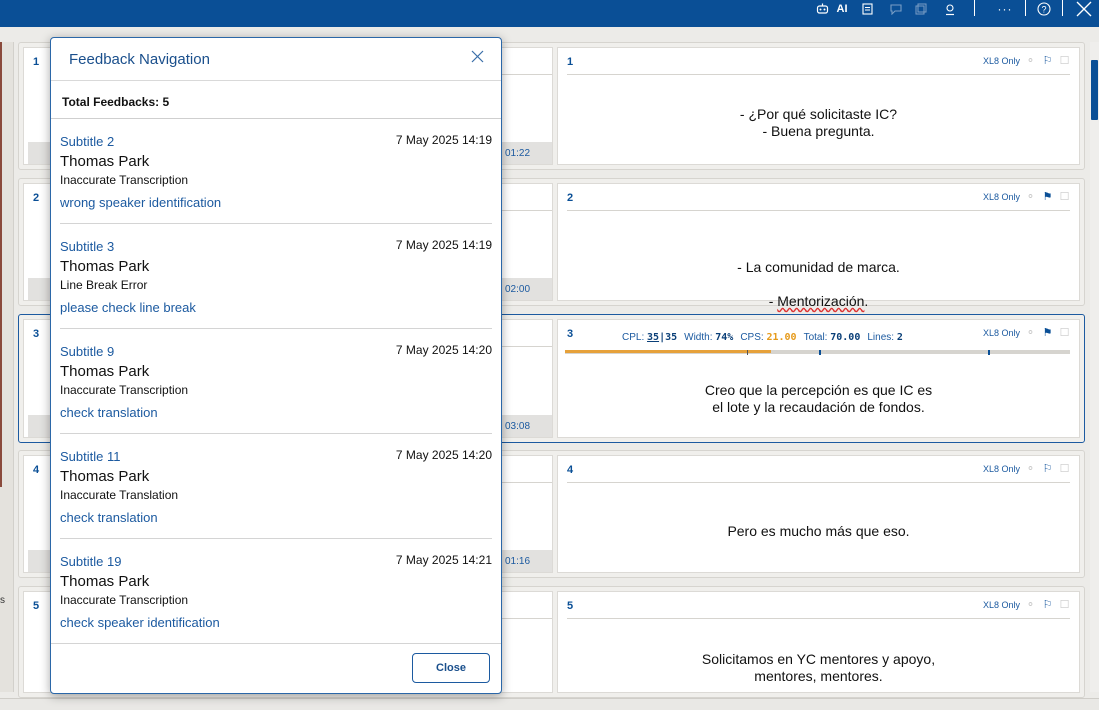  What do you see at coordinates (2, 600) in the screenshot?
I see `left-strip-mark: s` at bounding box center [2, 600].